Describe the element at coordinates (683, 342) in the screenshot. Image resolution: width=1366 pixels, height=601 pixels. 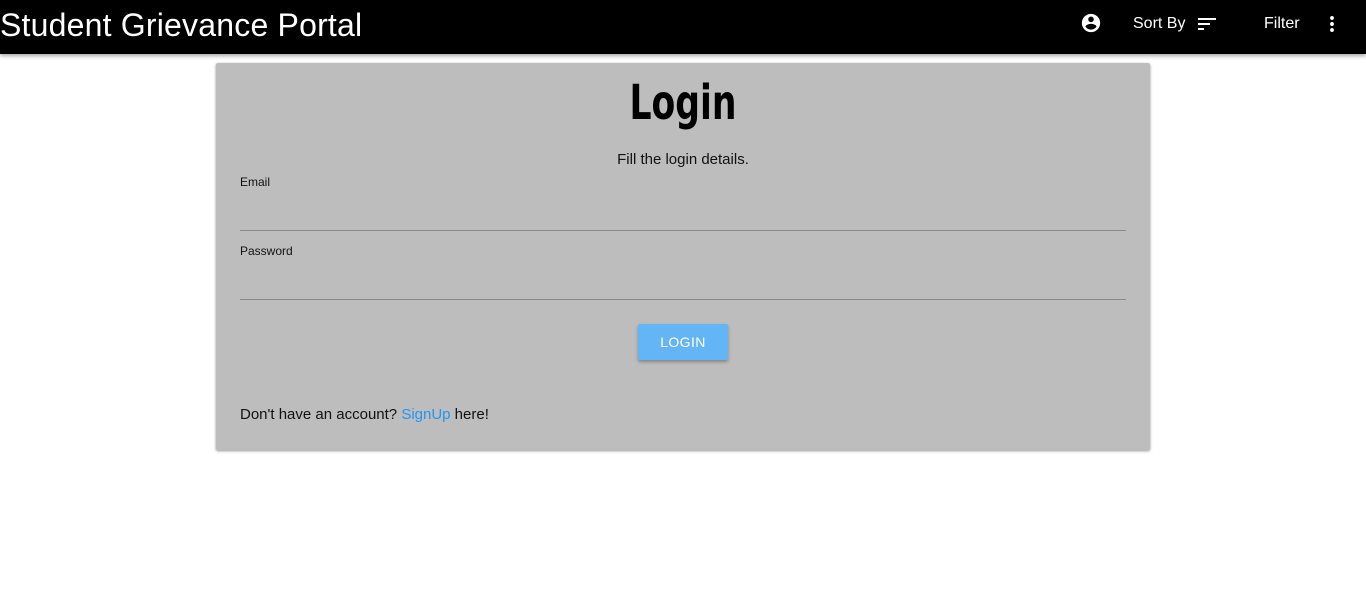
I see `login-button: LOGIN` at that location.